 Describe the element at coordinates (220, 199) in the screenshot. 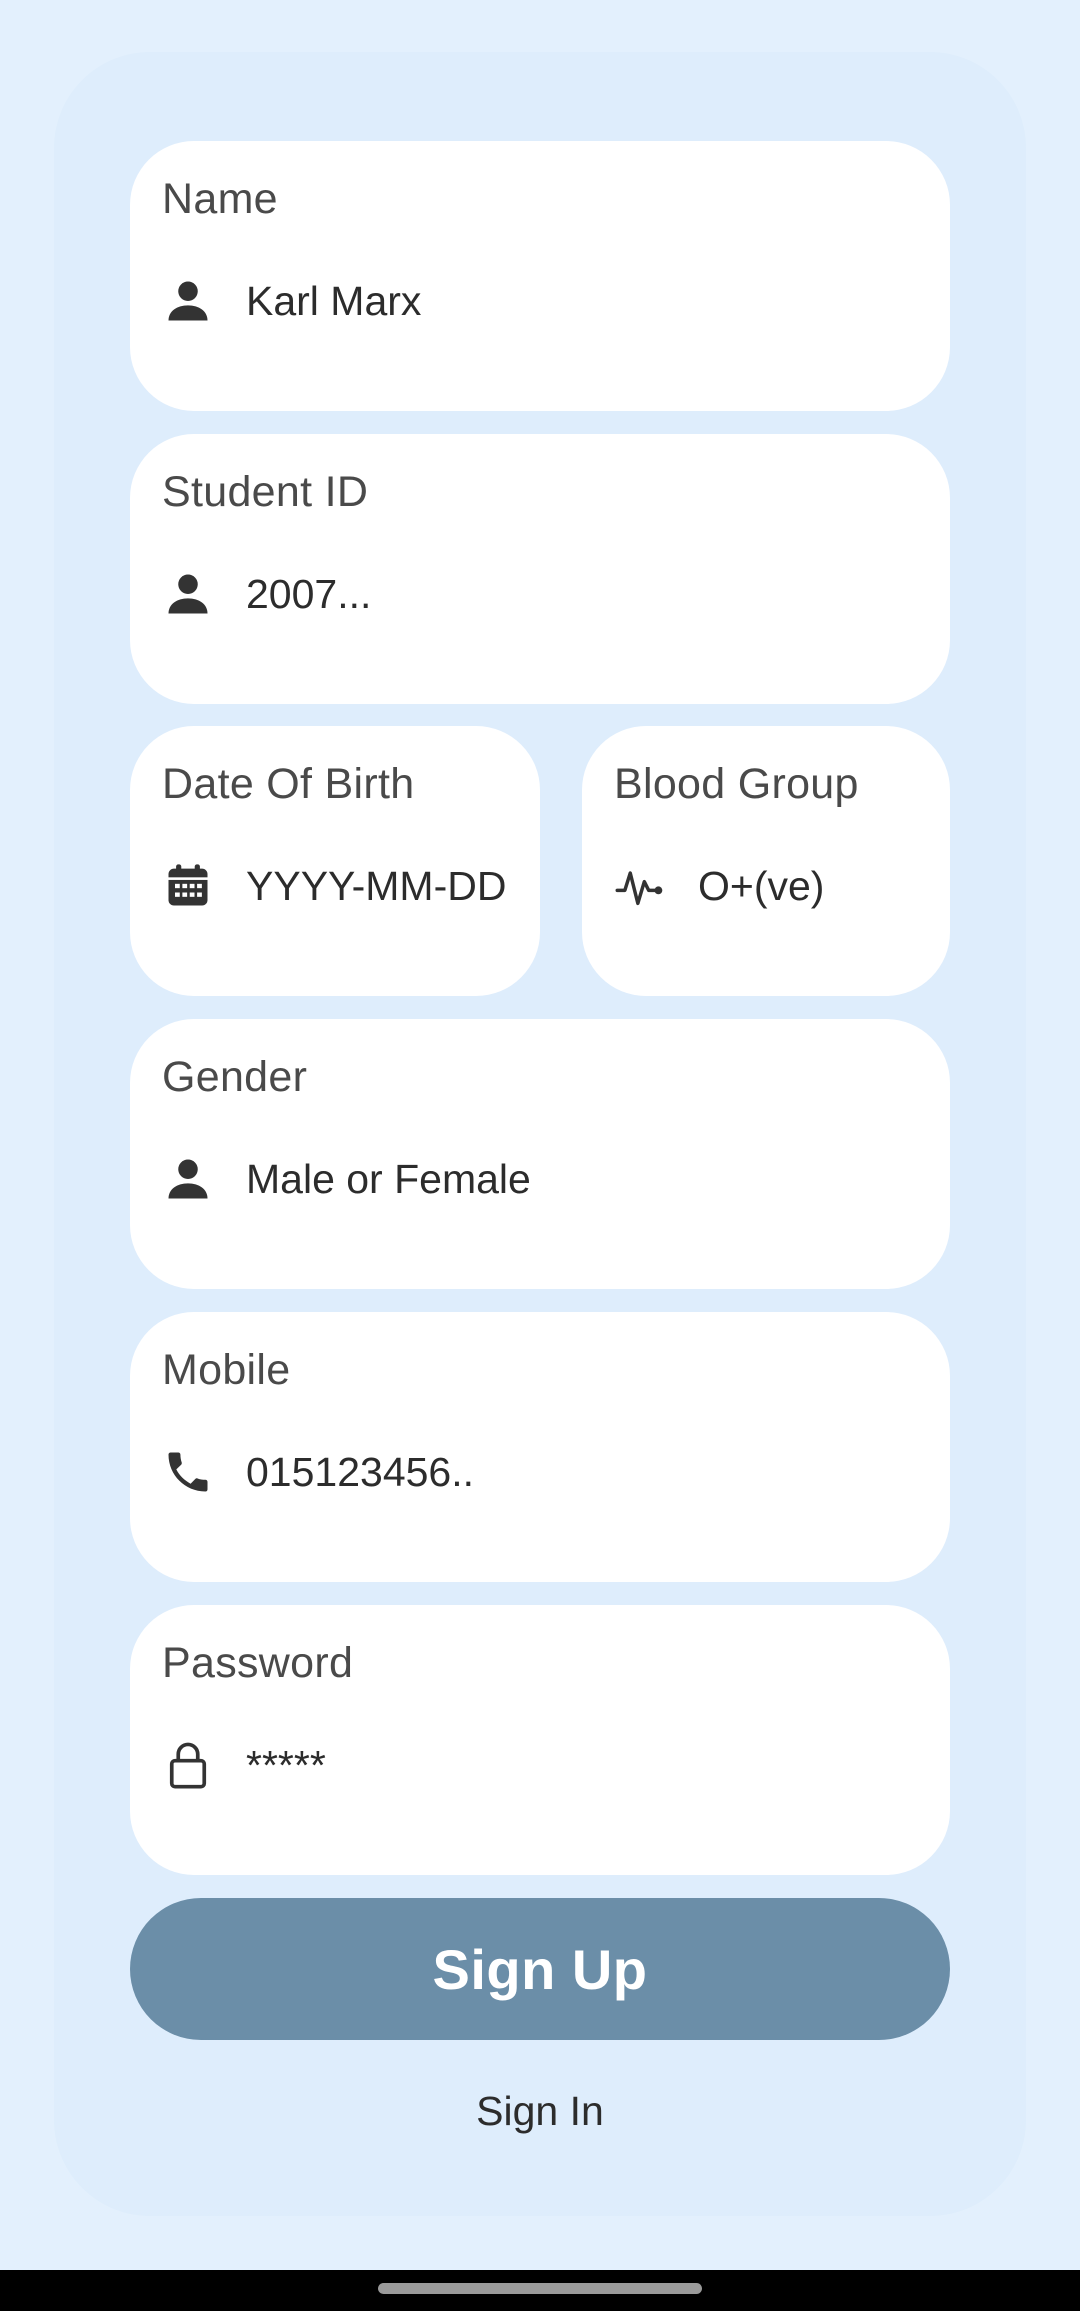

I see `name-label: Name` at that location.